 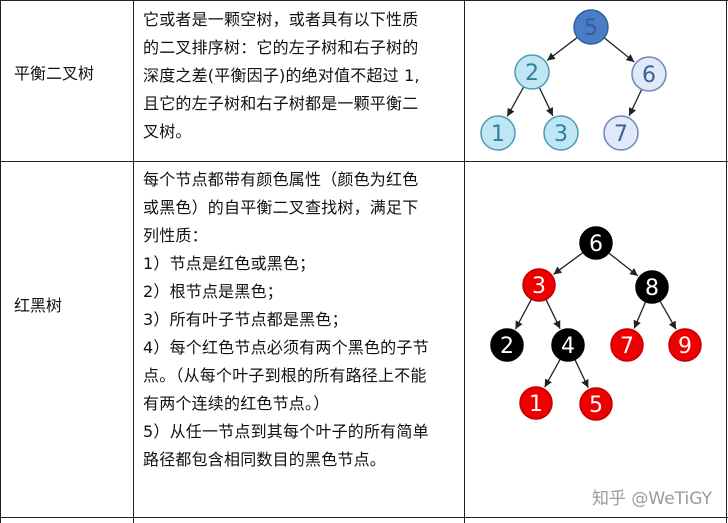 I want to click on desc-line: 有两个连续的红色节点。）, so click(x=236, y=403).